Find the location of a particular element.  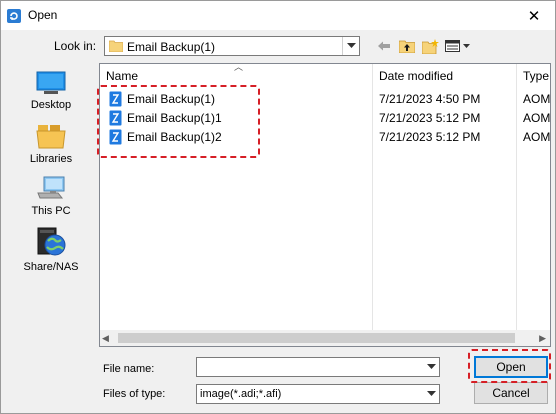

place-label: This PC is located at coordinates (51, 211).